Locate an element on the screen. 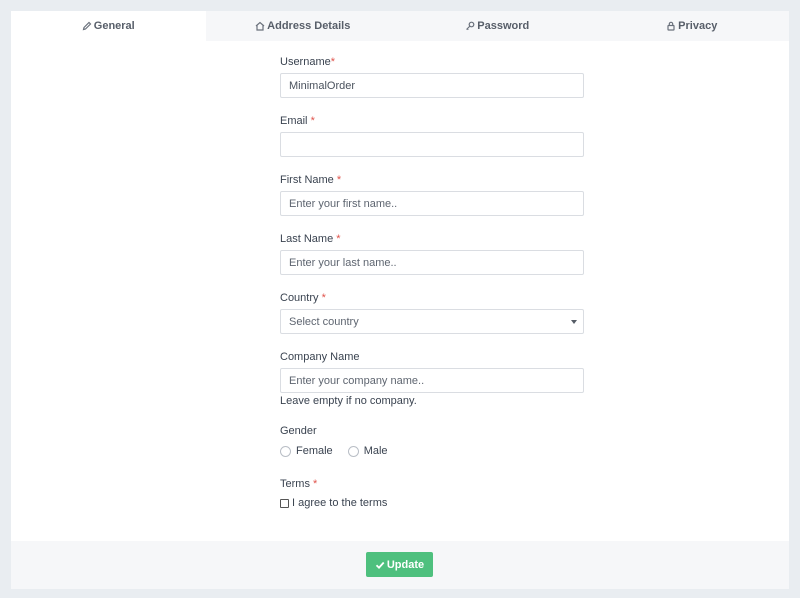  country-label: Country * is located at coordinates (303, 298).